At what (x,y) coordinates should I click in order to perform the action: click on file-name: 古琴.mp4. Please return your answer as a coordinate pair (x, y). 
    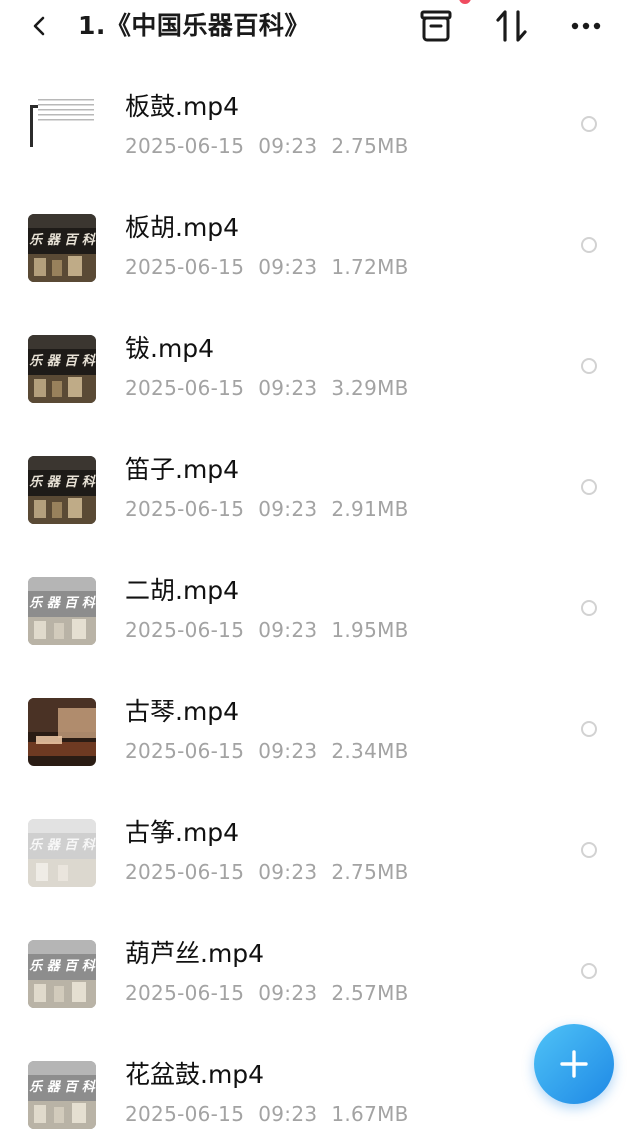
    Looking at the image, I should click on (182, 711).